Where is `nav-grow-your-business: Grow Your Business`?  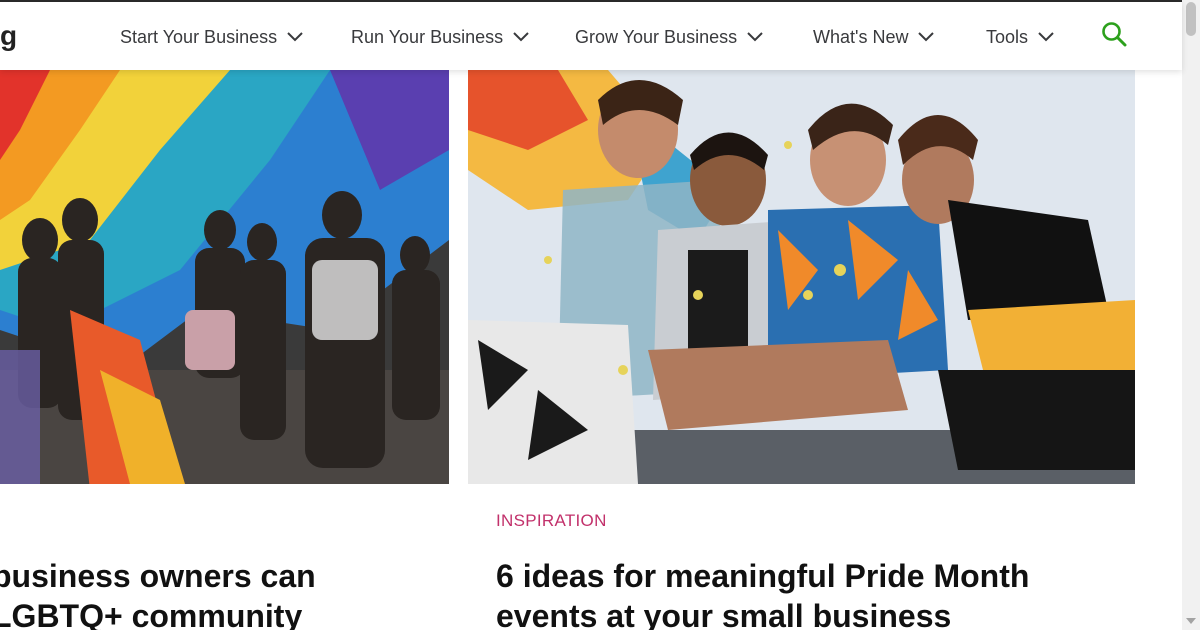 nav-grow-your-business: Grow Your Business is located at coordinates (669, 37).